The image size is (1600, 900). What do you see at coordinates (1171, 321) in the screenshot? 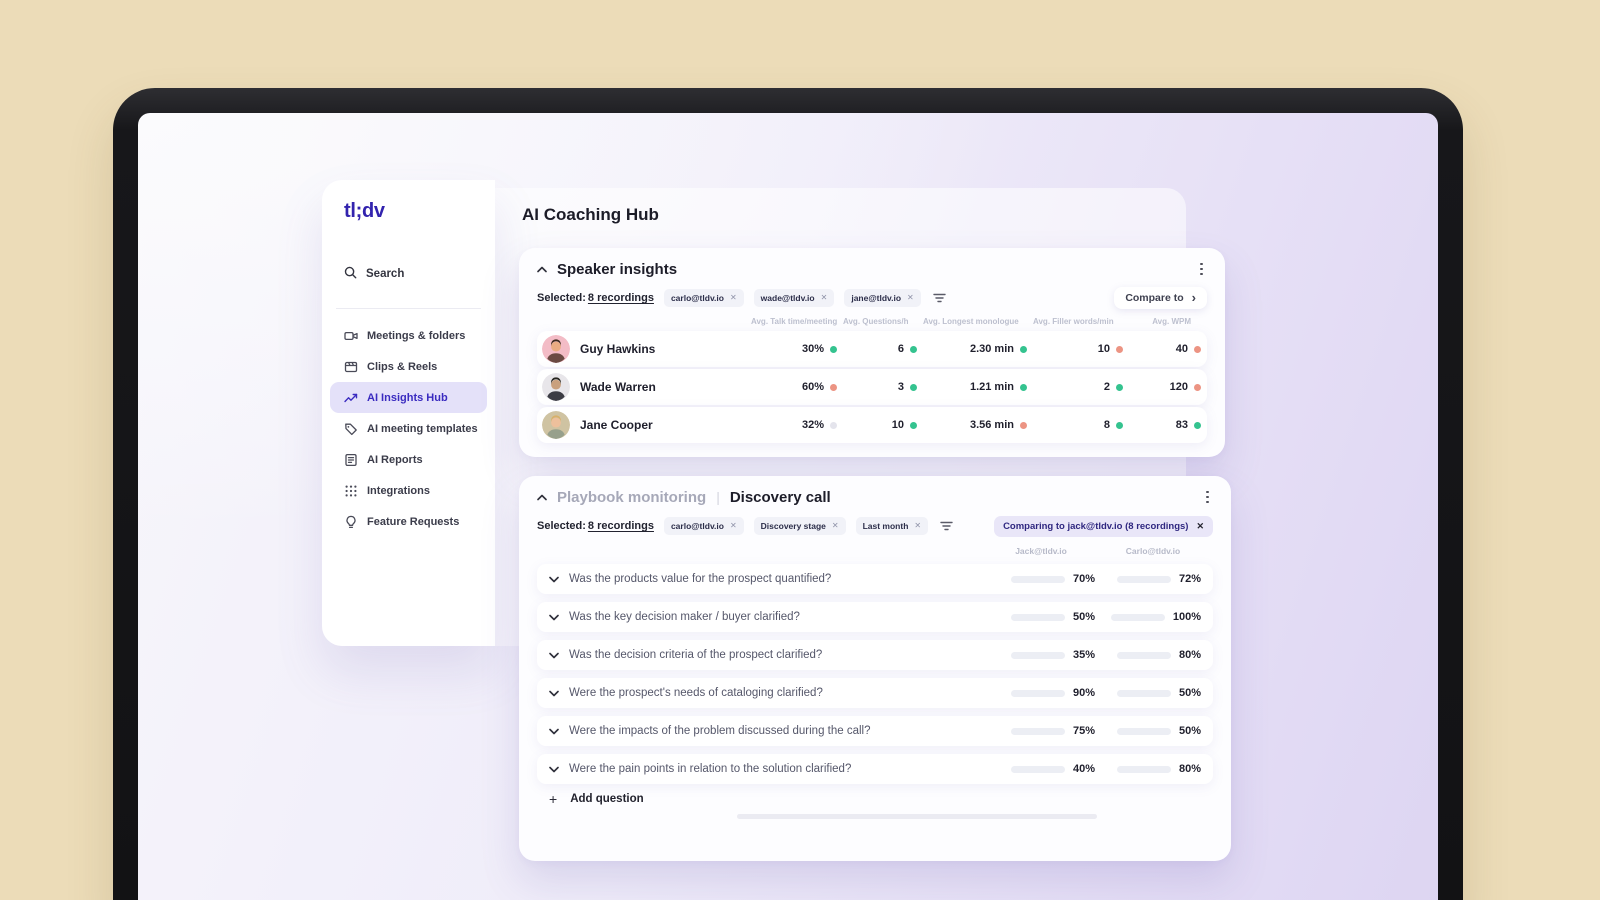
I see `column-header: Avg. WPM` at bounding box center [1171, 321].